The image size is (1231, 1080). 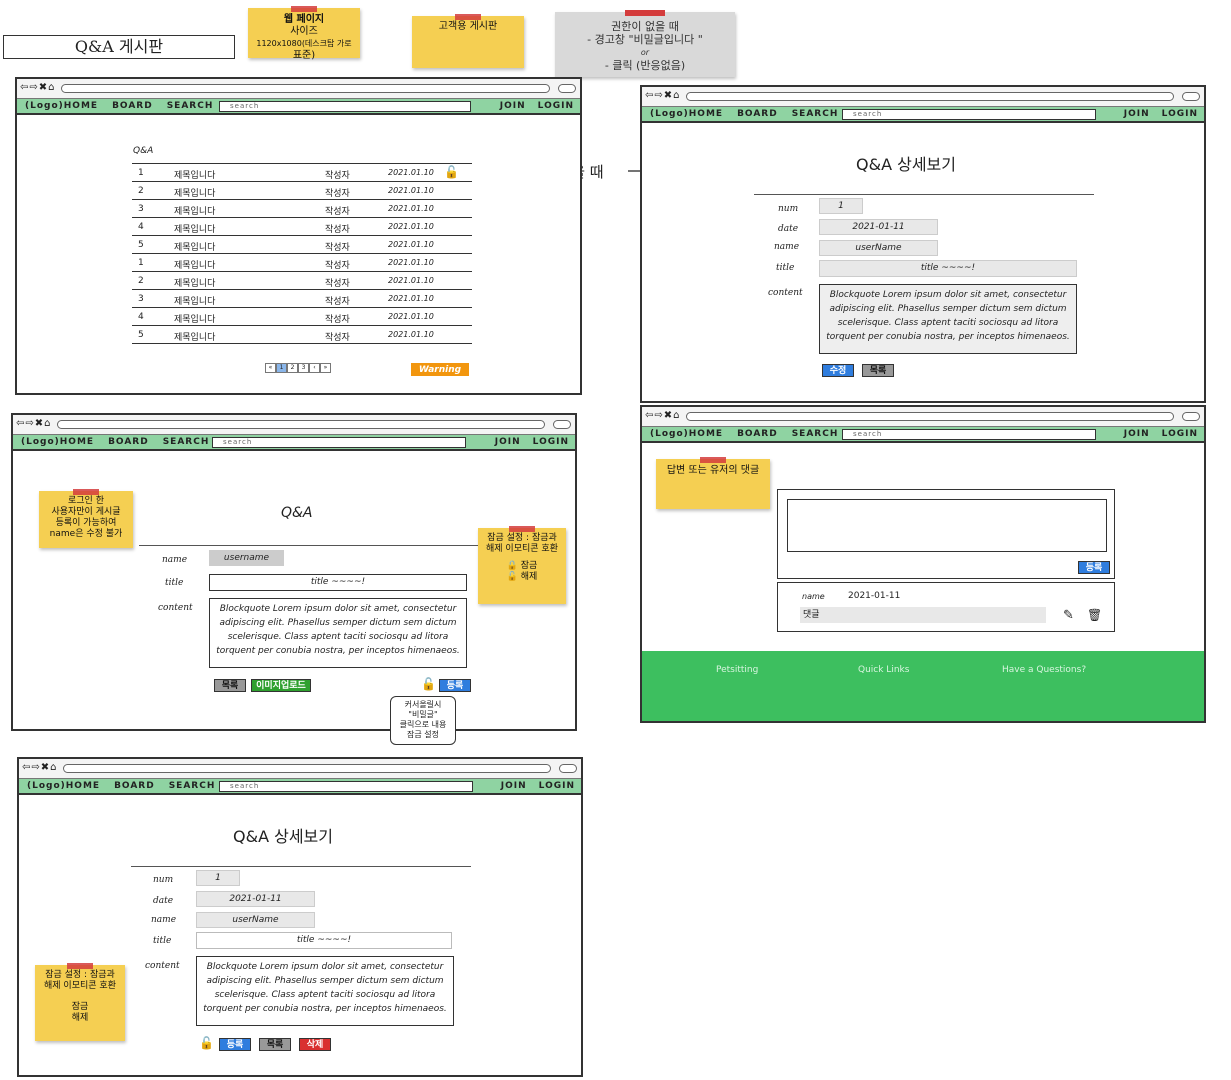 What do you see at coordinates (838, 370) in the screenshot?
I see `edit-button: 수정` at bounding box center [838, 370].